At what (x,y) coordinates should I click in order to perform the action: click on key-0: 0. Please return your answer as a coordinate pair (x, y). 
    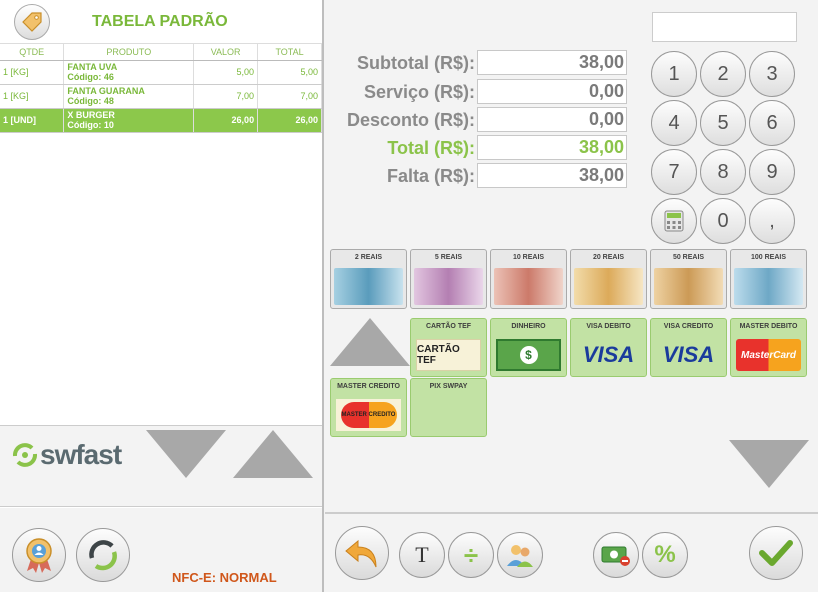
    Looking at the image, I should click on (723, 221).